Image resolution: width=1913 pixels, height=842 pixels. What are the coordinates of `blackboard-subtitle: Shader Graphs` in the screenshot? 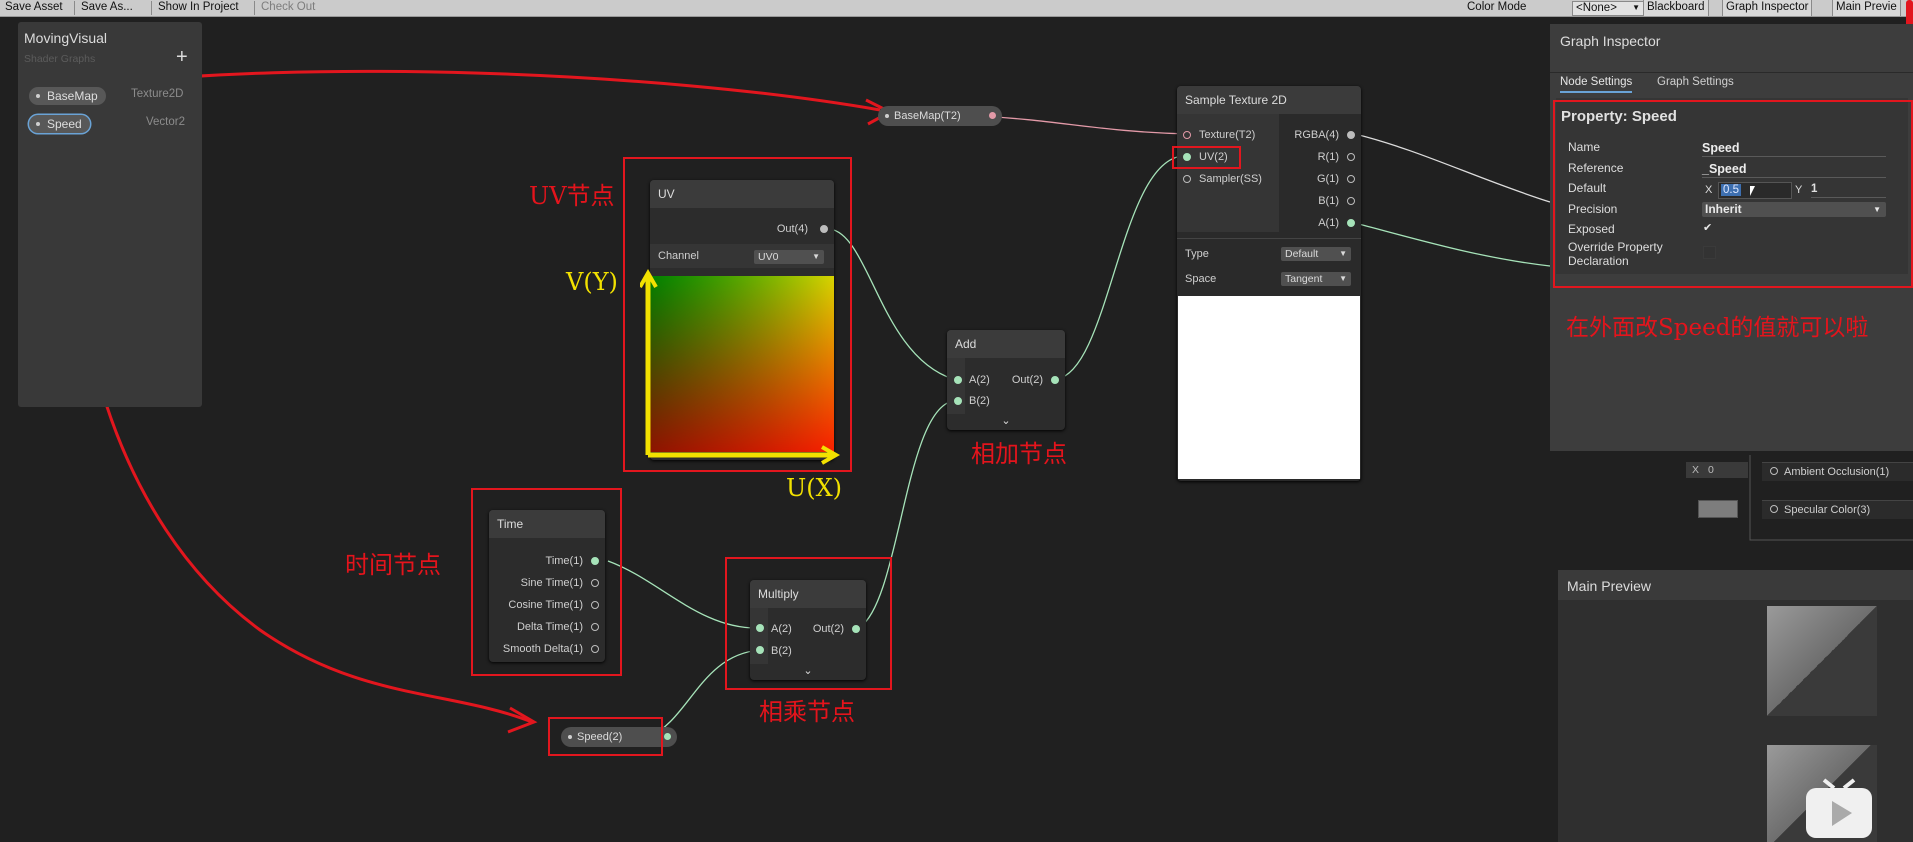 It's located at (60, 59).